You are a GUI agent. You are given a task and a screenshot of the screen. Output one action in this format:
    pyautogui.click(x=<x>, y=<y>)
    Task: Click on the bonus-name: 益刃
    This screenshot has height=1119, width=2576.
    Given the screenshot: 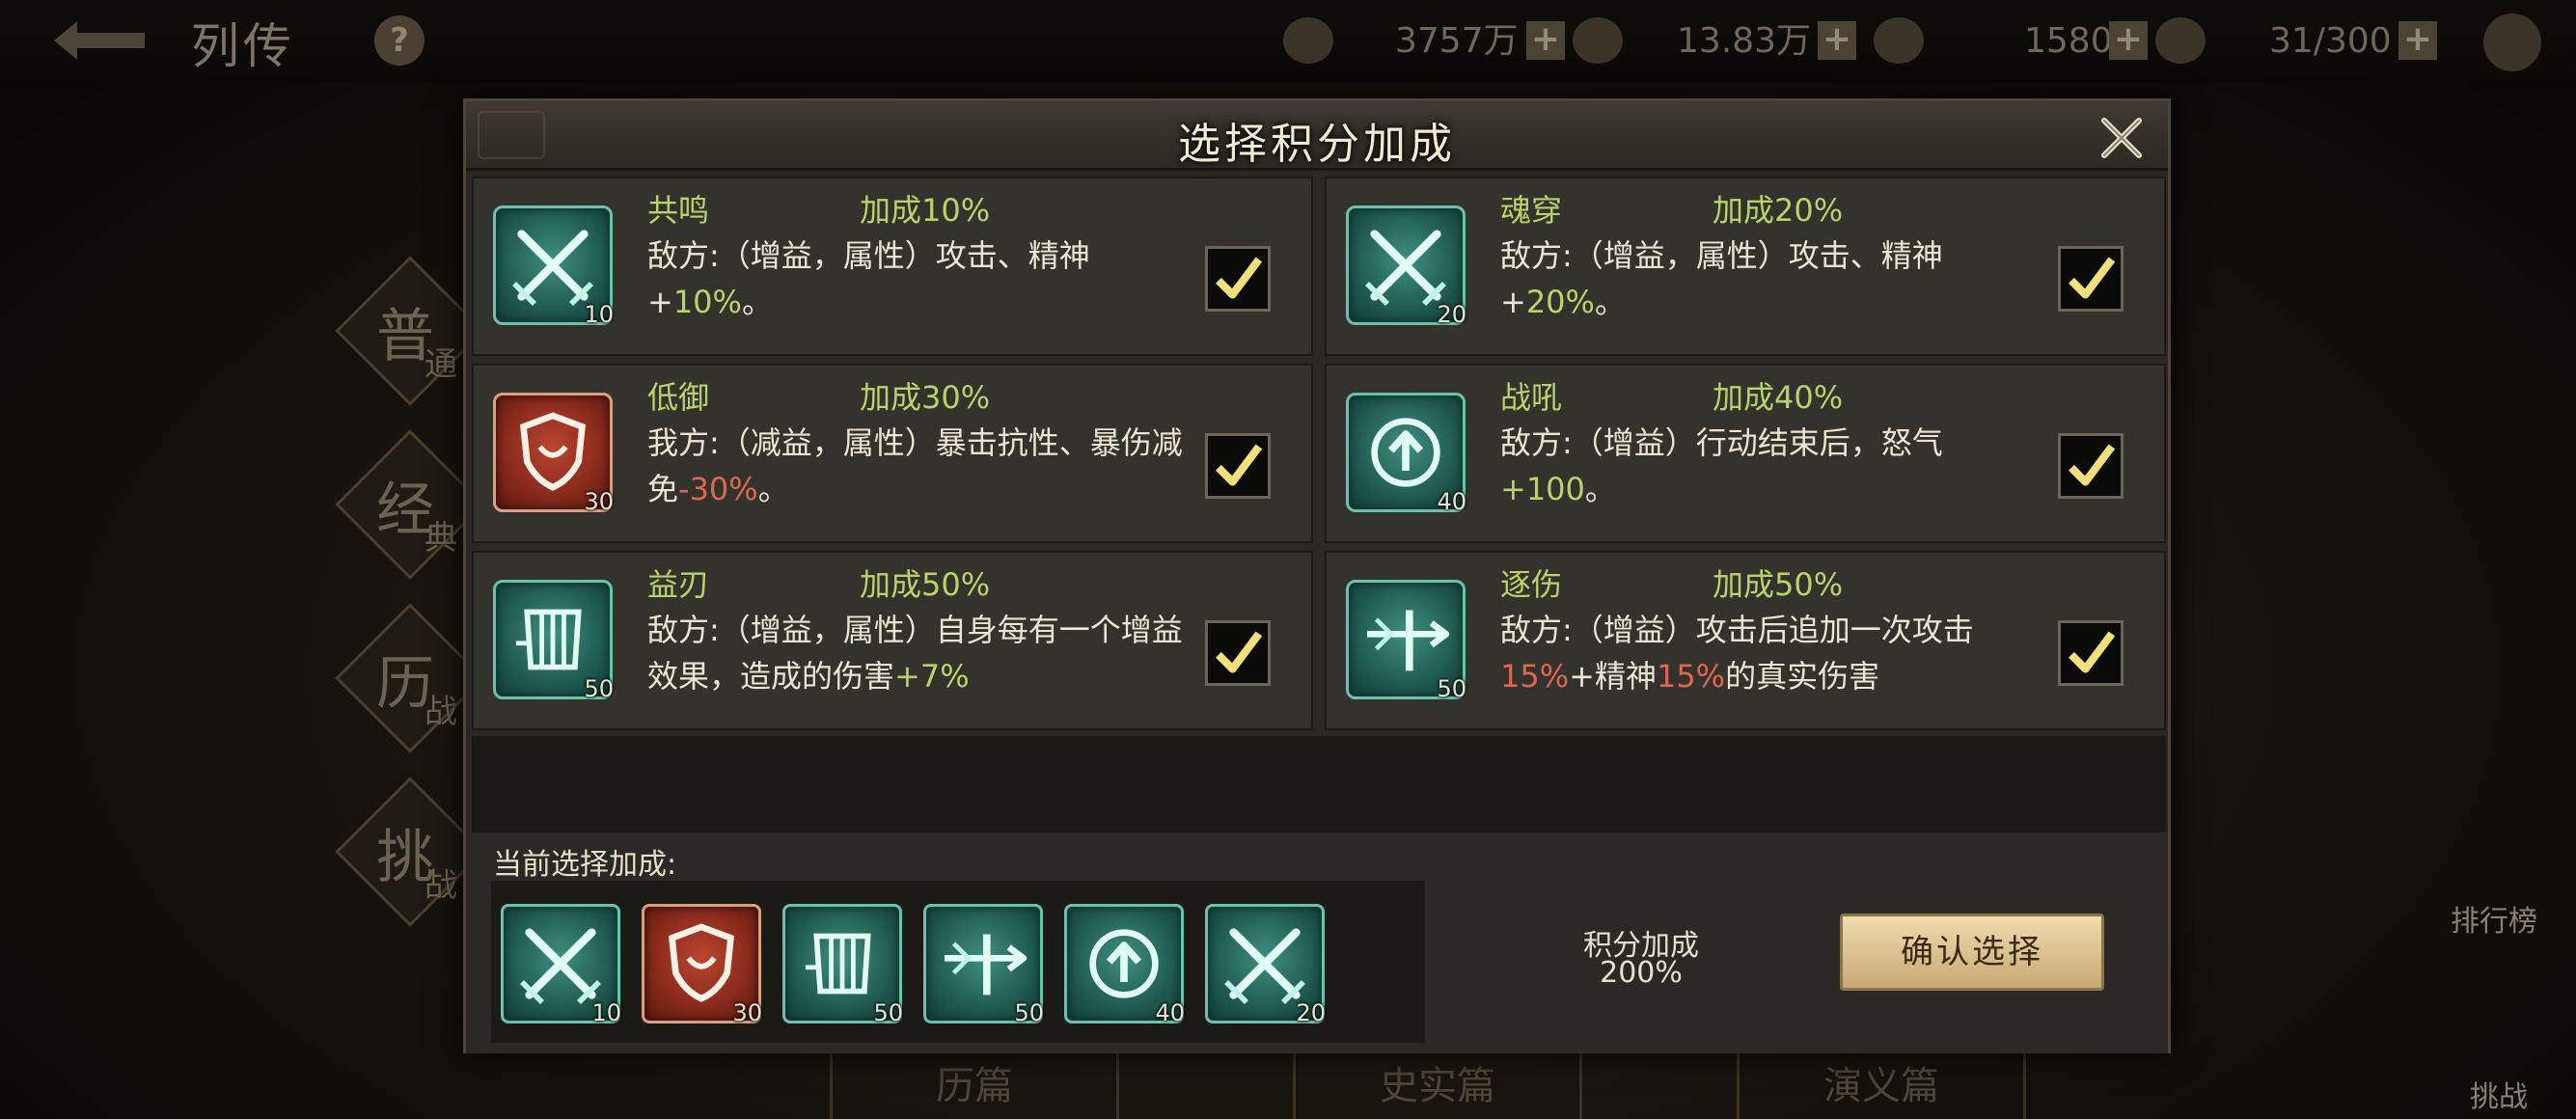 What is the action you would take?
    pyautogui.click(x=679, y=584)
    